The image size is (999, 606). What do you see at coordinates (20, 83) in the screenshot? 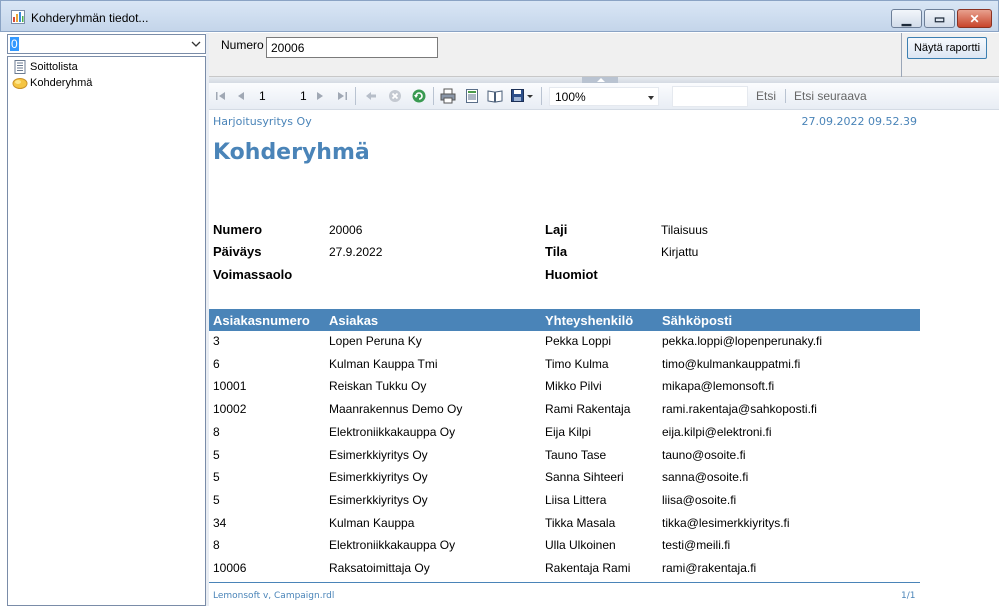
I see `group-icon` at bounding box center [20, 83].